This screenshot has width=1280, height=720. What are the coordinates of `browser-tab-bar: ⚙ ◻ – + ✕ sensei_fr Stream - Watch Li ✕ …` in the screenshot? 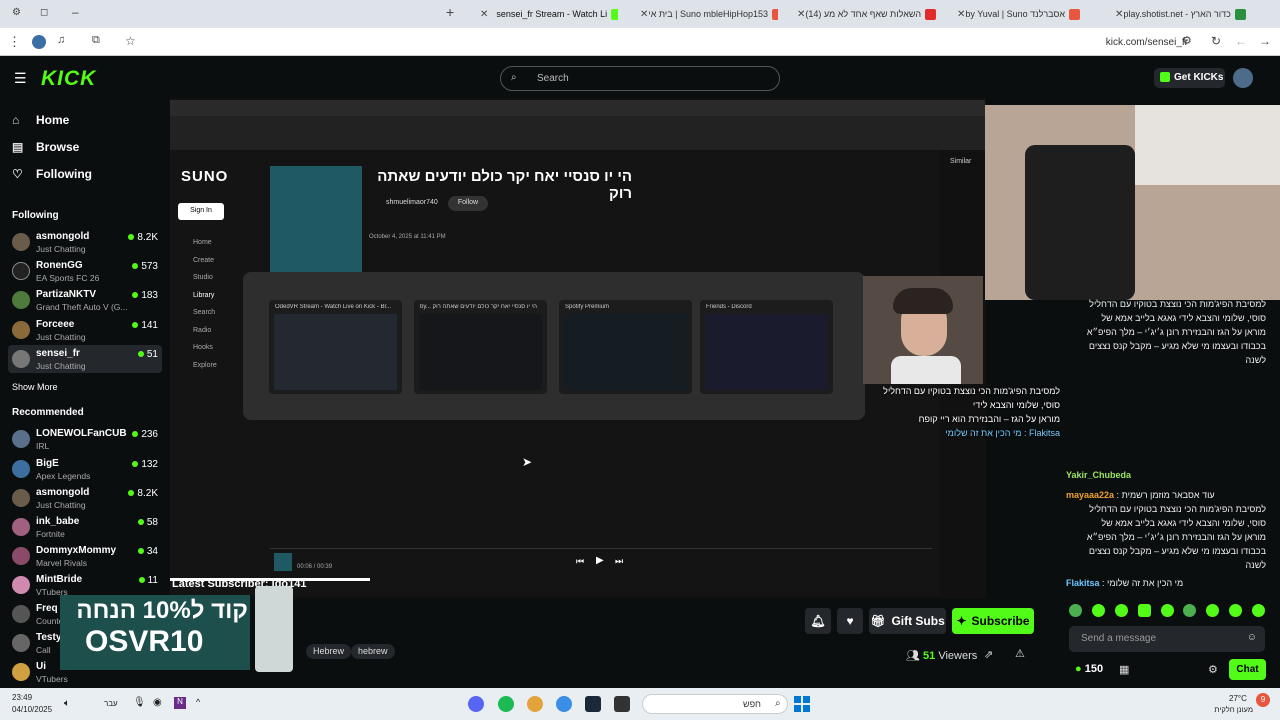 It's located at (640, 14).